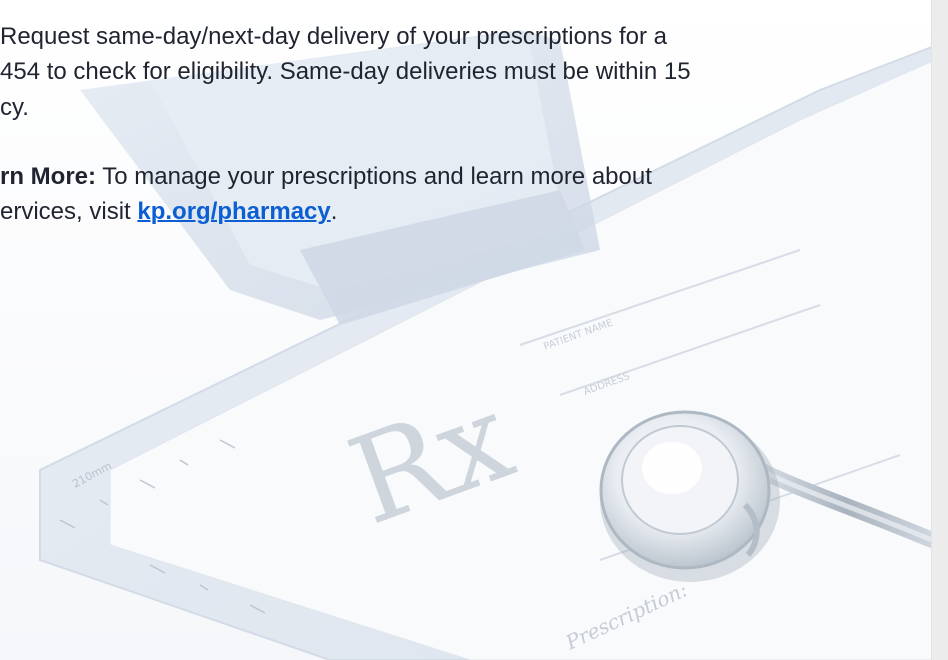 The width and height of the screenshot is (948, 660). Describe the element at coordinates (334, 211) in the screenshot. I see `link-suffix: .` at that location.